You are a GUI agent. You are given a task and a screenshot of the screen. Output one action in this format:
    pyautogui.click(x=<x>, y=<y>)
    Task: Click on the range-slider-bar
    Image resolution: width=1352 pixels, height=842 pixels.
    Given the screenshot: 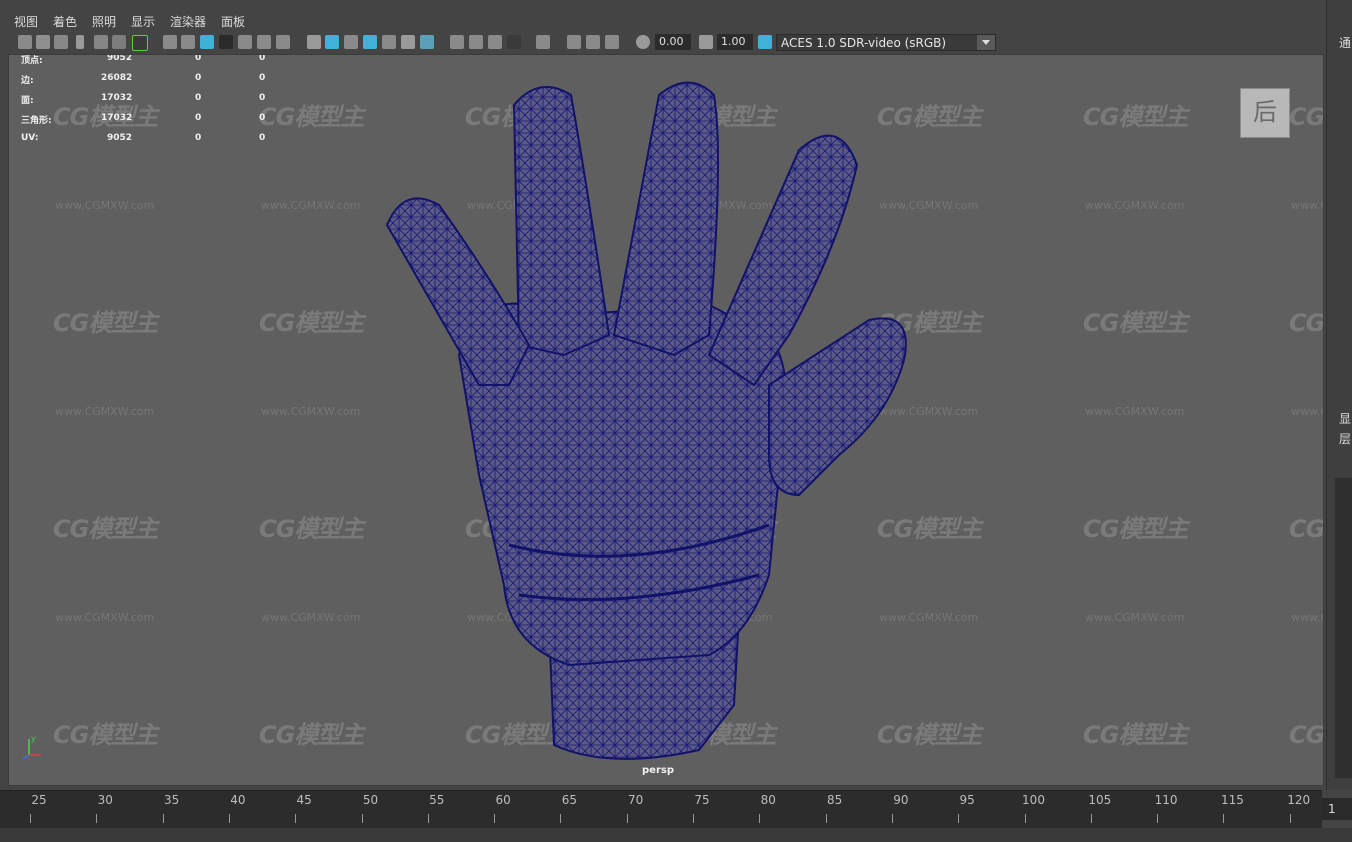 What is the action you would take?
    pyautogui.click(x=676, y=835)
    